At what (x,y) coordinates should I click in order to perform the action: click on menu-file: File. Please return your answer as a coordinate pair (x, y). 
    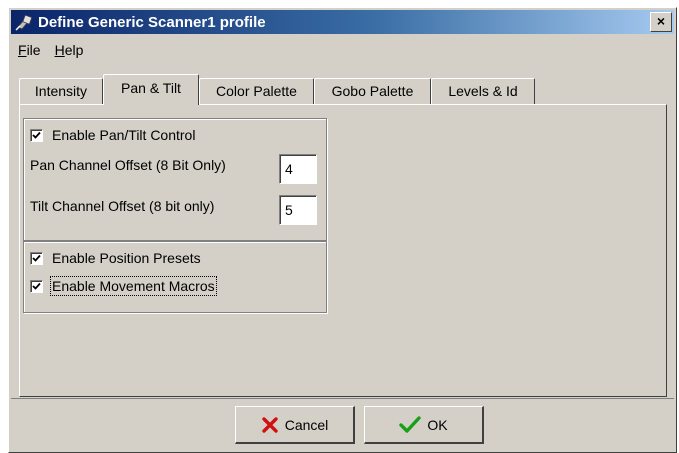
    Looking at the image, I should click on (29, 51).